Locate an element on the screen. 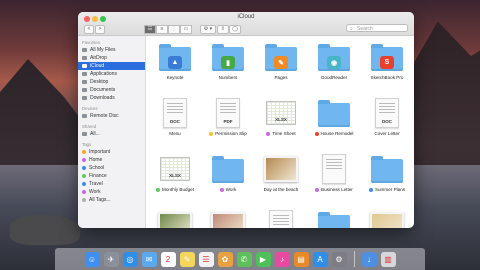  list-view-button: ≡ is located at coordinates (162, 29).